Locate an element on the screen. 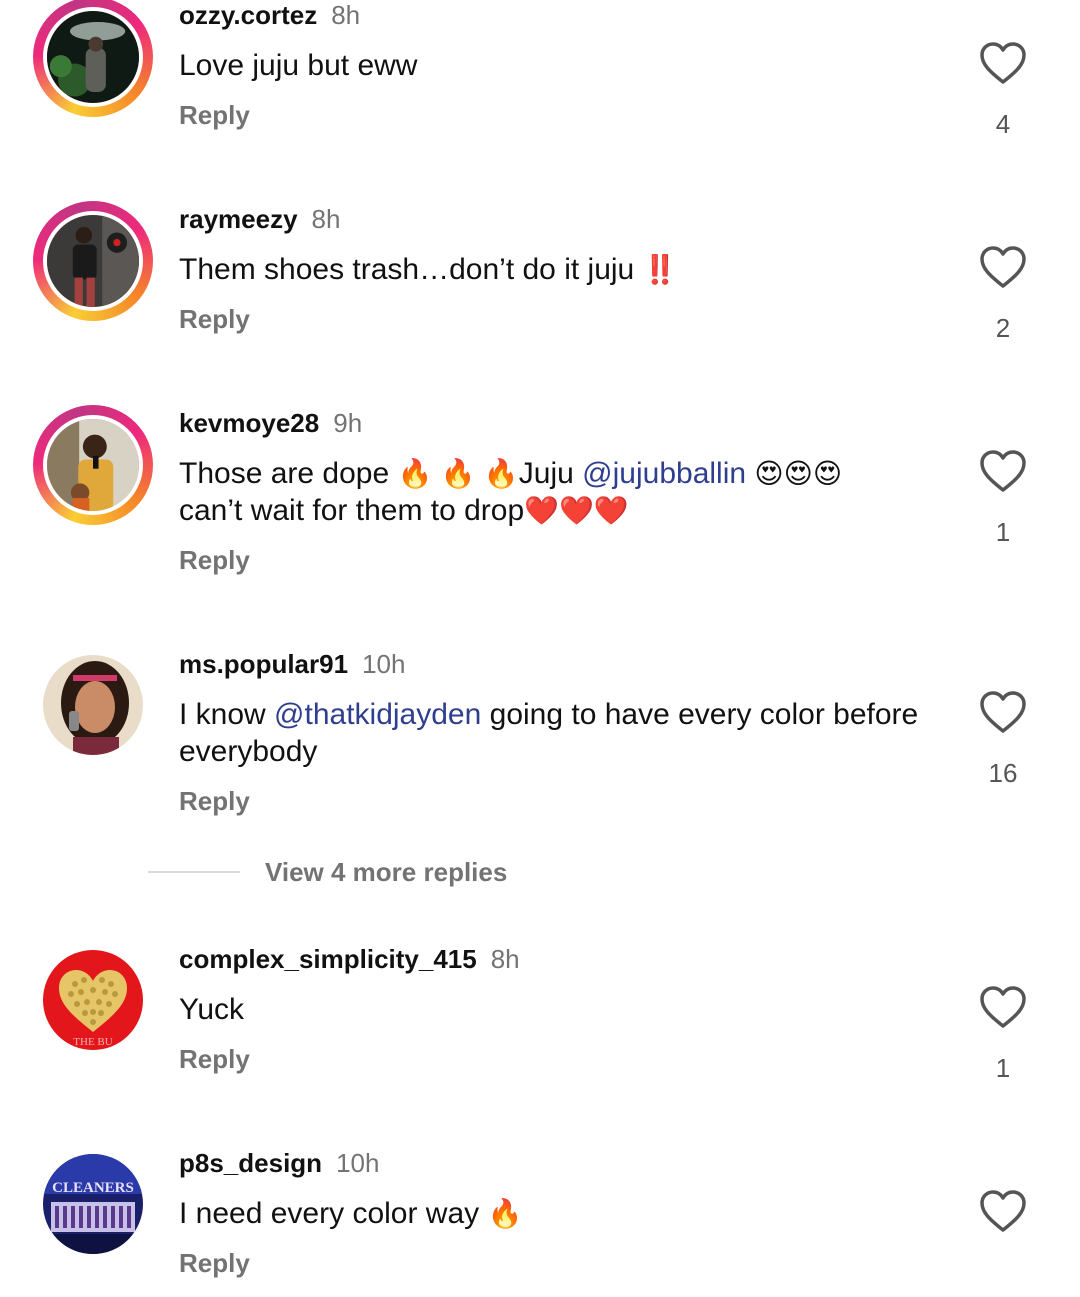  comment-text-part: I need every color way is located at coordinates (333, 1213).